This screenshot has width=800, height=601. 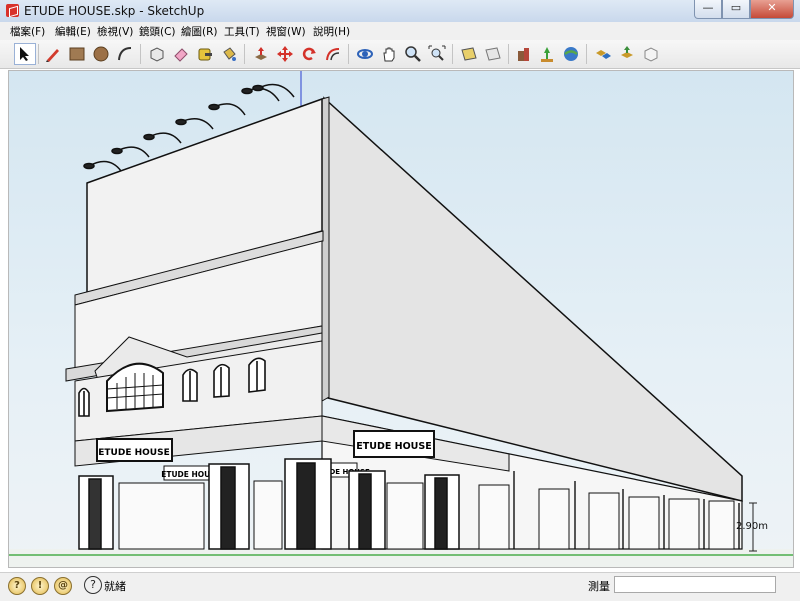 What do you see at coordinates (242, 31) in the screenshot?
I see `menu-tools: 工具(T)` at bounding box center [242, 31].